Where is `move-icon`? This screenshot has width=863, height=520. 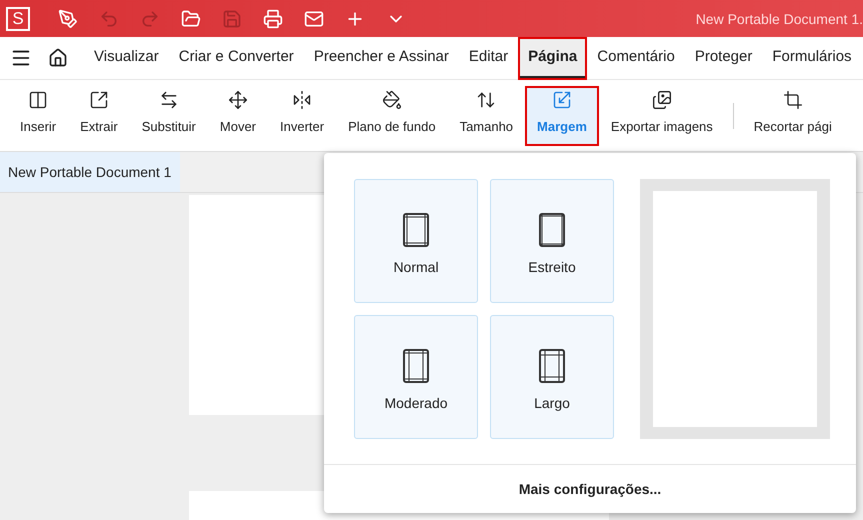 move-icon is located at coordinates (238, 100).